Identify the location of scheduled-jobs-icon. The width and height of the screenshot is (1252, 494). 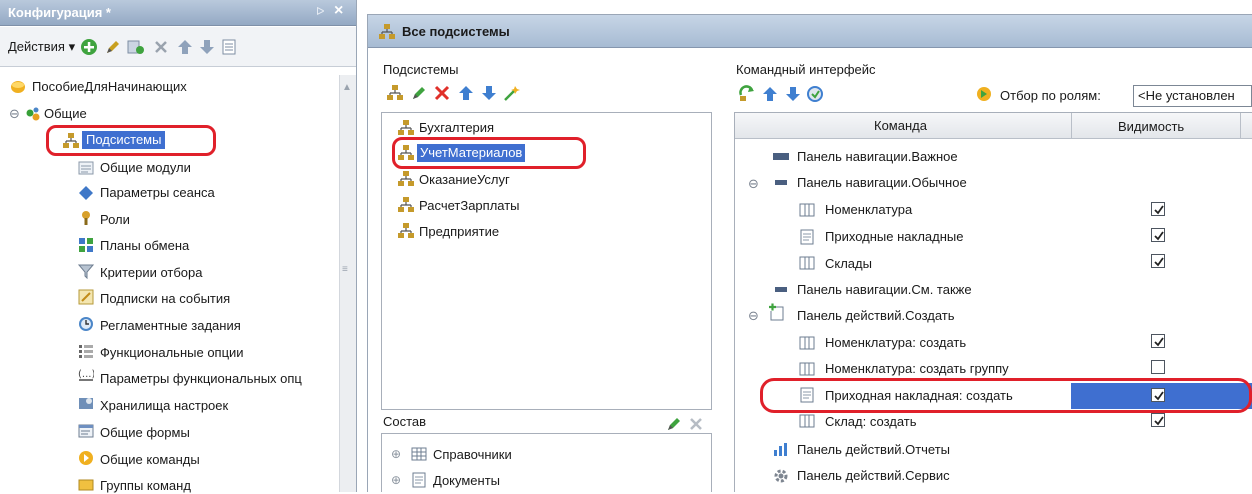
(86, 324).